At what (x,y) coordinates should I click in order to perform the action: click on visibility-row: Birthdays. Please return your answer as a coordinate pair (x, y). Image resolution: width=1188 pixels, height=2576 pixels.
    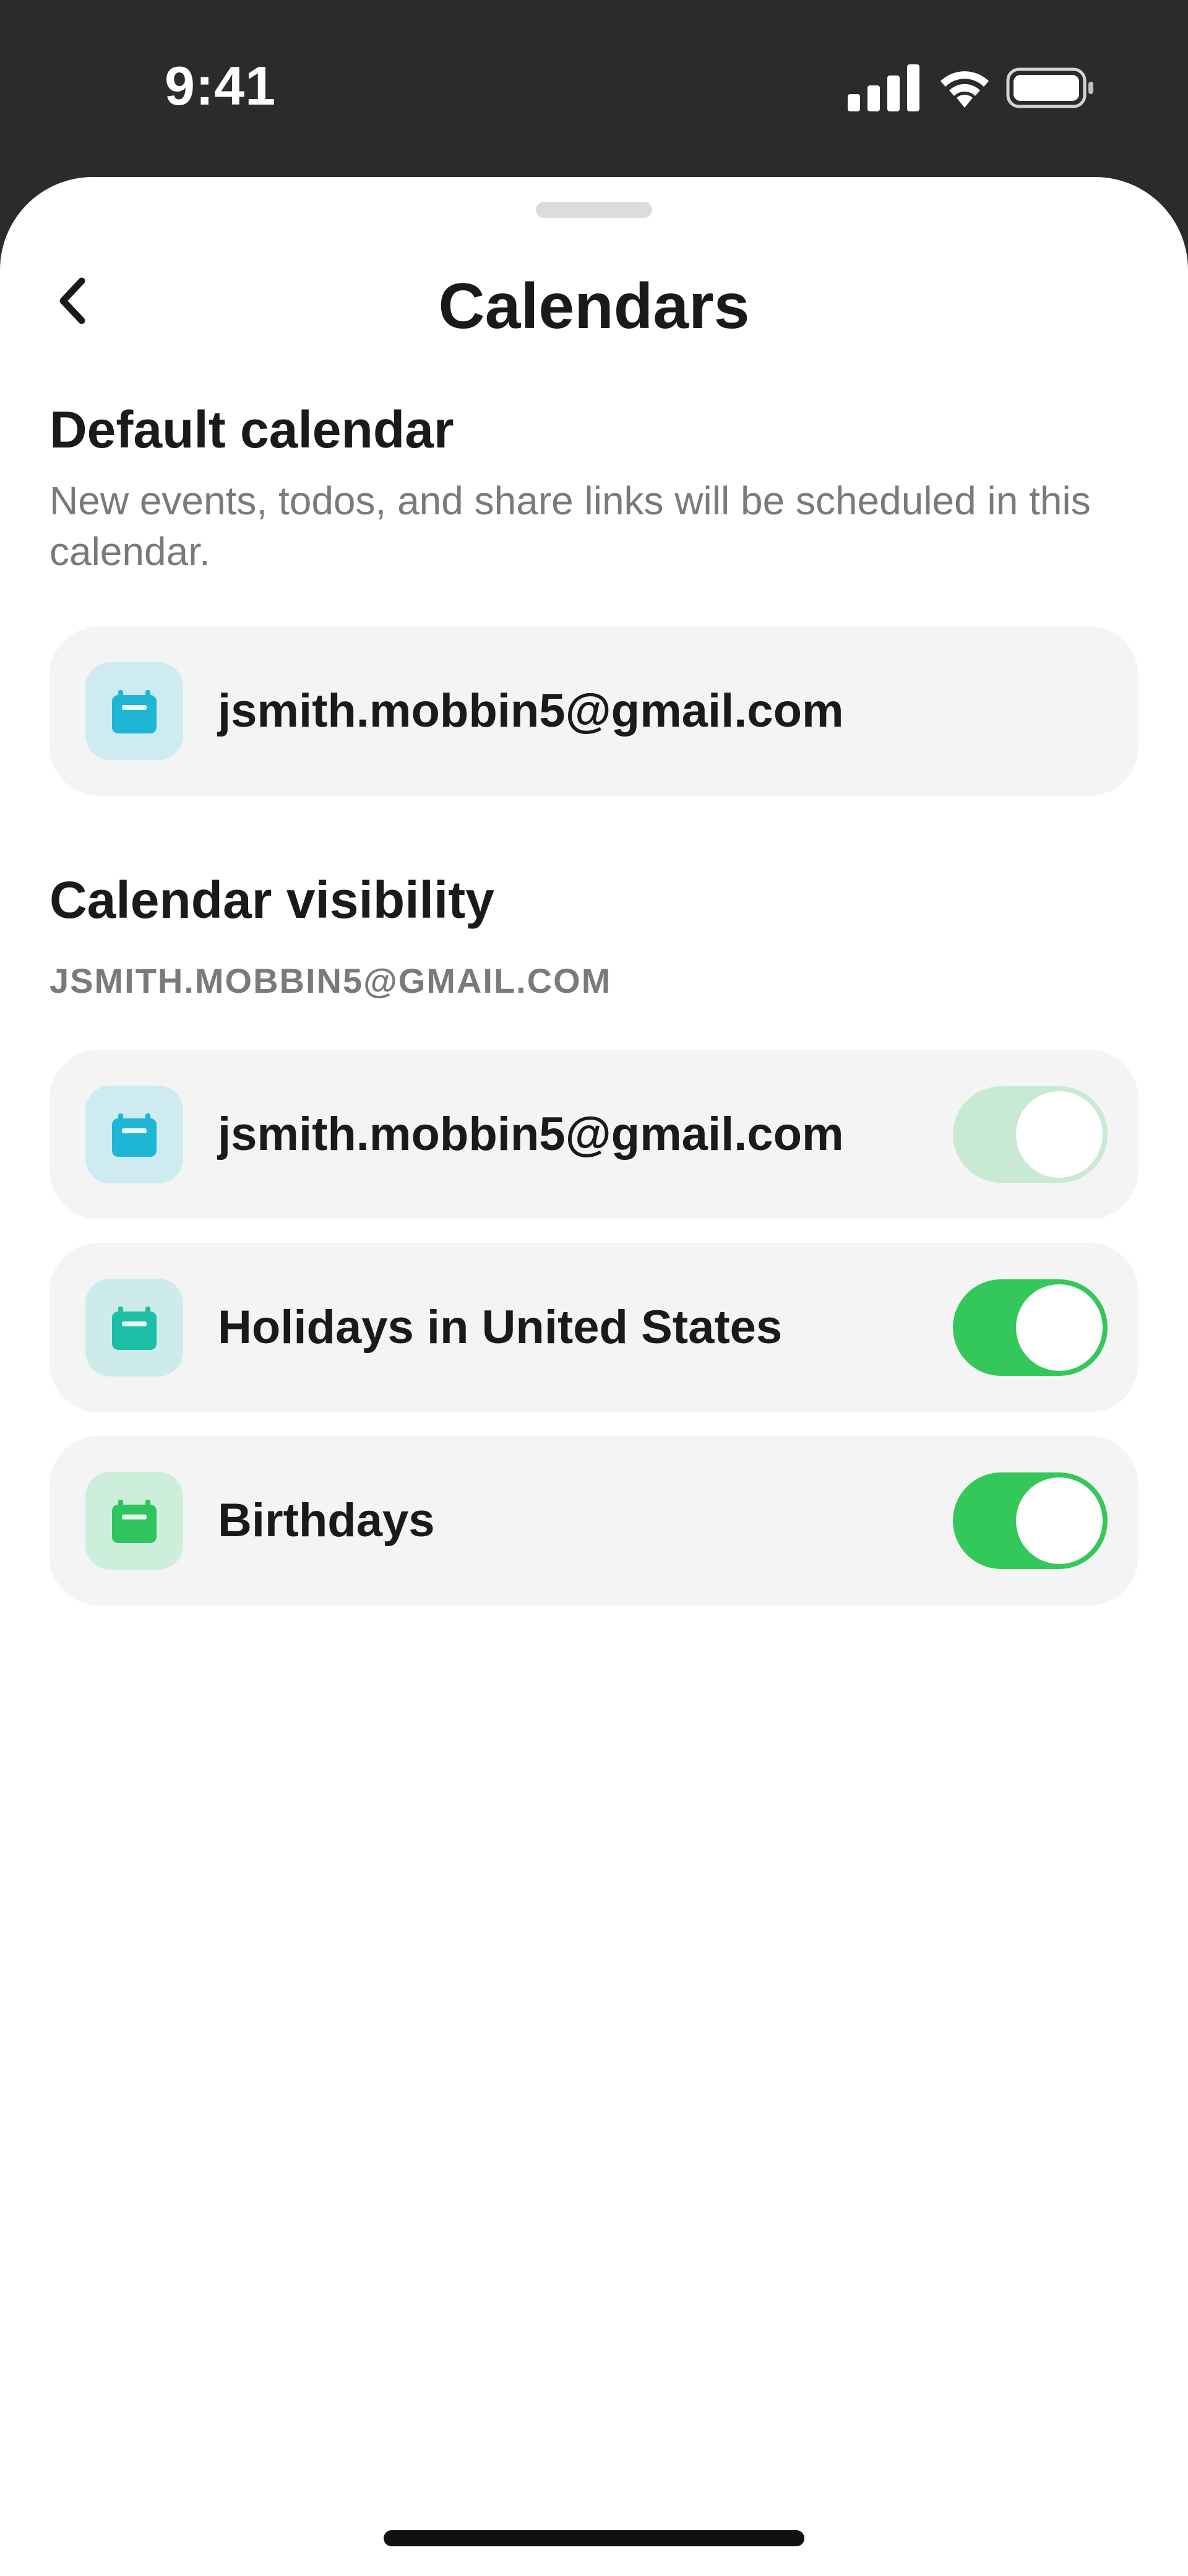
    Looking at the image, I should click on (594, 1521).